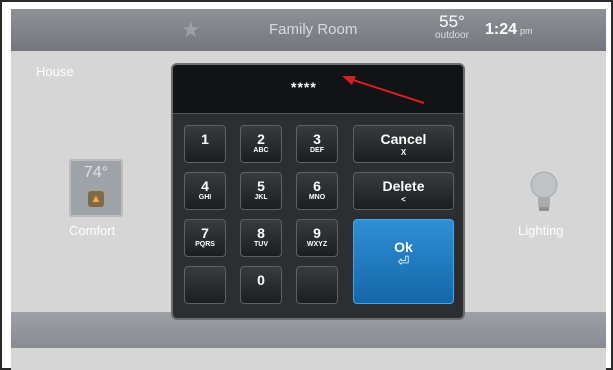 Image resolution: width=613 pixels, height=370 pixels. Describe the element at coordinates (317, 233) in the screenshot. I see `key-9-digit: 9` at that location.